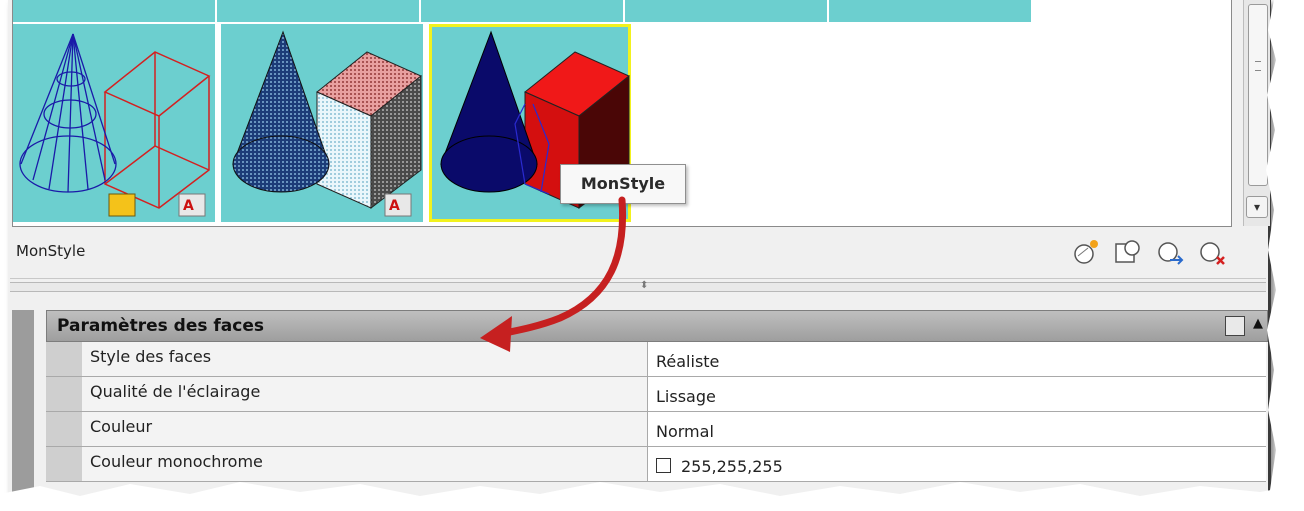 This screenshot has height=511, width=1304. What do you see at coordinates (160, 326) in the screenshot?
I see `section-title: Paramètres des faces` at bounding box center [160, 326].